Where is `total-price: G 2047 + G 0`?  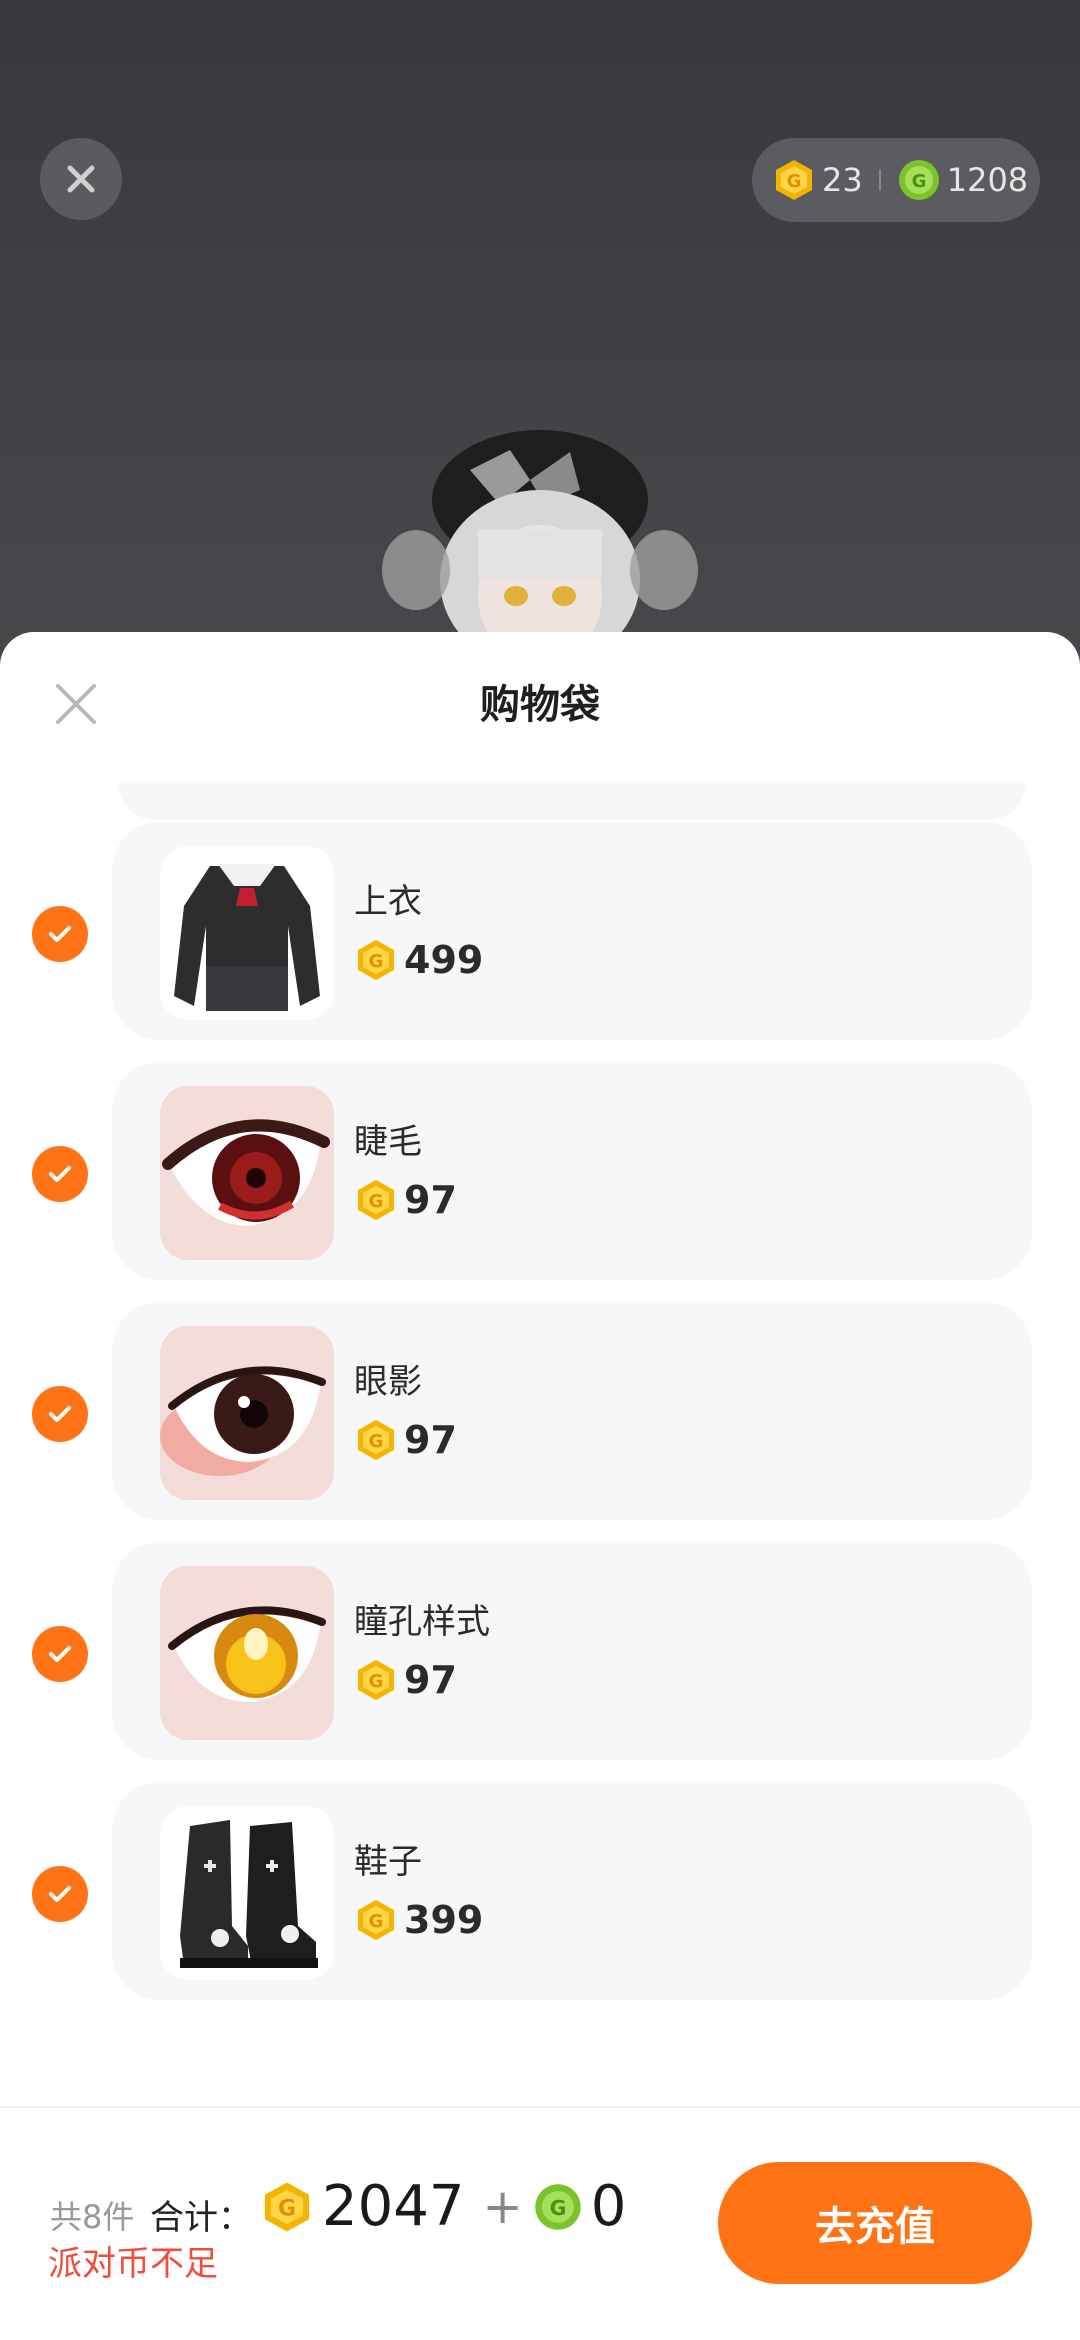 total-price: G 2047 + G 0 is located at coordinates (447, 2206).